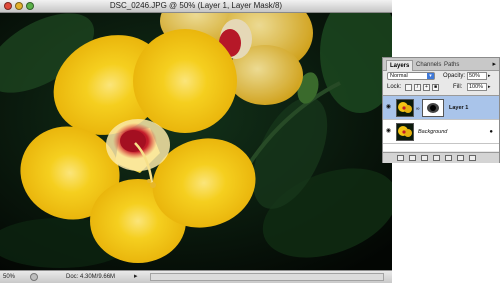  What do you see at coordinates (267, 277) in the screenshot?
I see `horizontal-scrollbar` at bounding box center [267, 277].